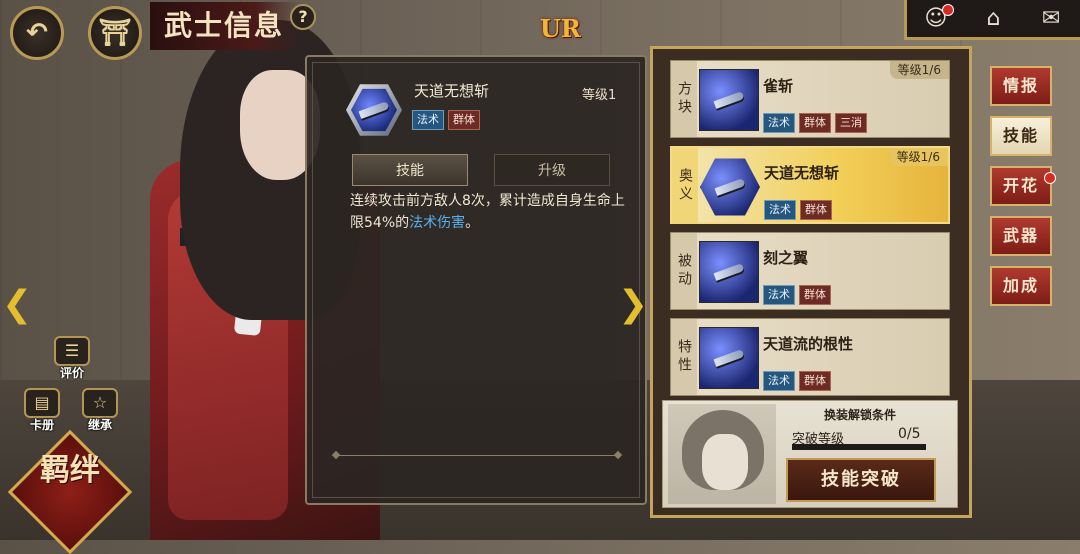  What do you see at coordinates (410, 170) in the screenshot?
I see `tab-skill: 技能` at bounding box center [410, 170].